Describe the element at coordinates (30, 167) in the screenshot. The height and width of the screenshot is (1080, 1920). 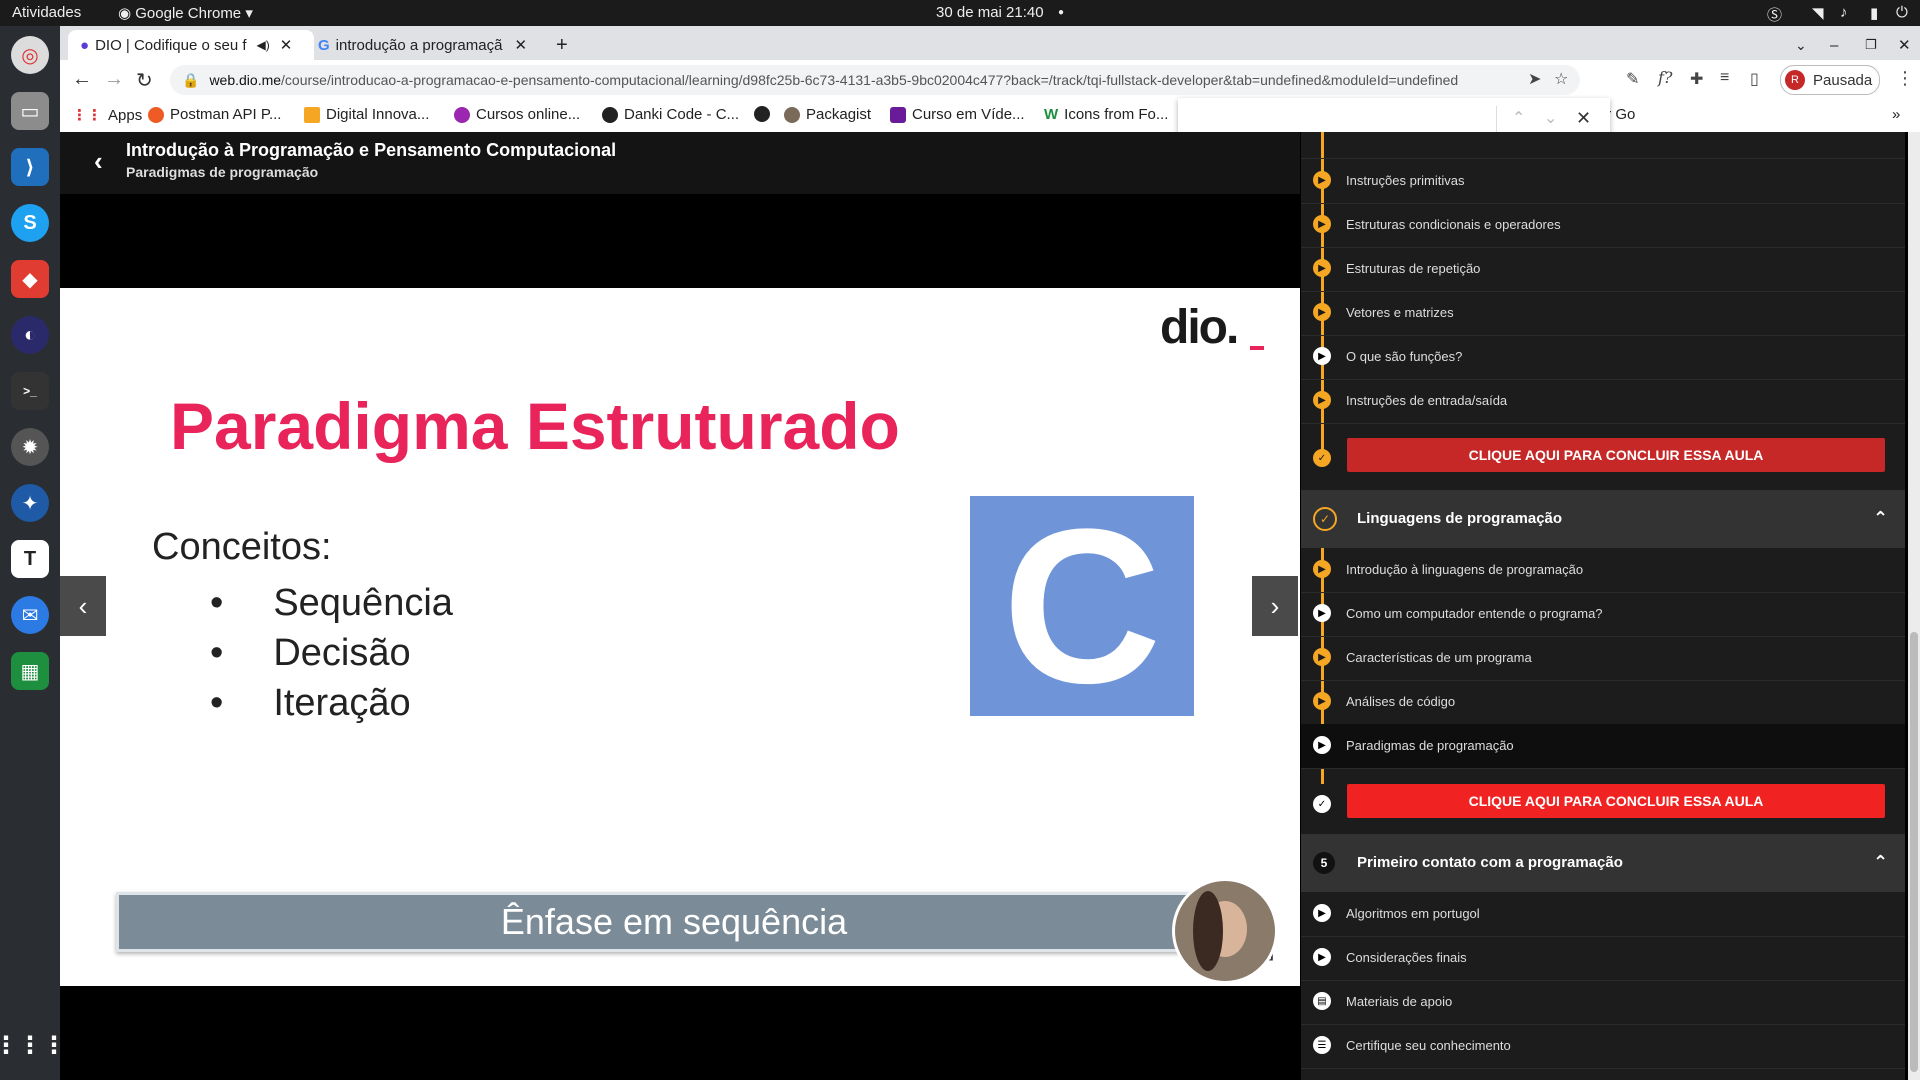
I see `vscode-icon: ⟩` at that location.